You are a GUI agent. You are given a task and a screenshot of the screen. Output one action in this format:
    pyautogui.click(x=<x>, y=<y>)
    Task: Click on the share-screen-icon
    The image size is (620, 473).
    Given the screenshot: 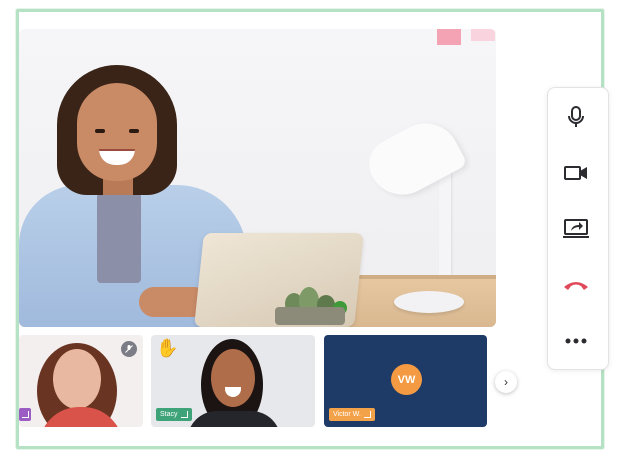 What is the action you would take?
    pyautogui.click(x=576, y=228)
    